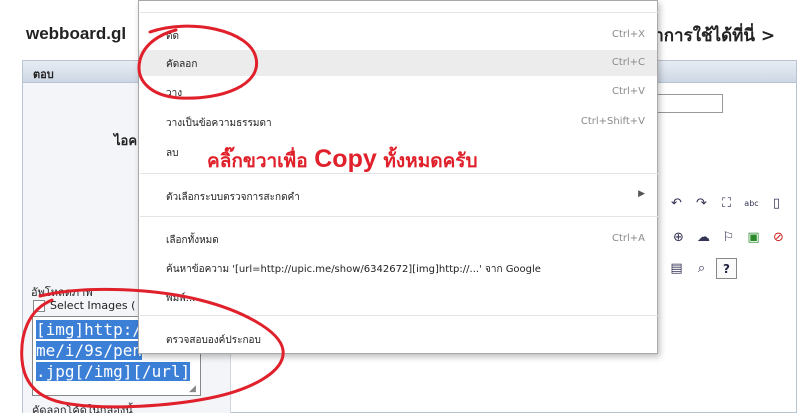  I want to click on menu-item-label: ตัด, so click(172, 36).